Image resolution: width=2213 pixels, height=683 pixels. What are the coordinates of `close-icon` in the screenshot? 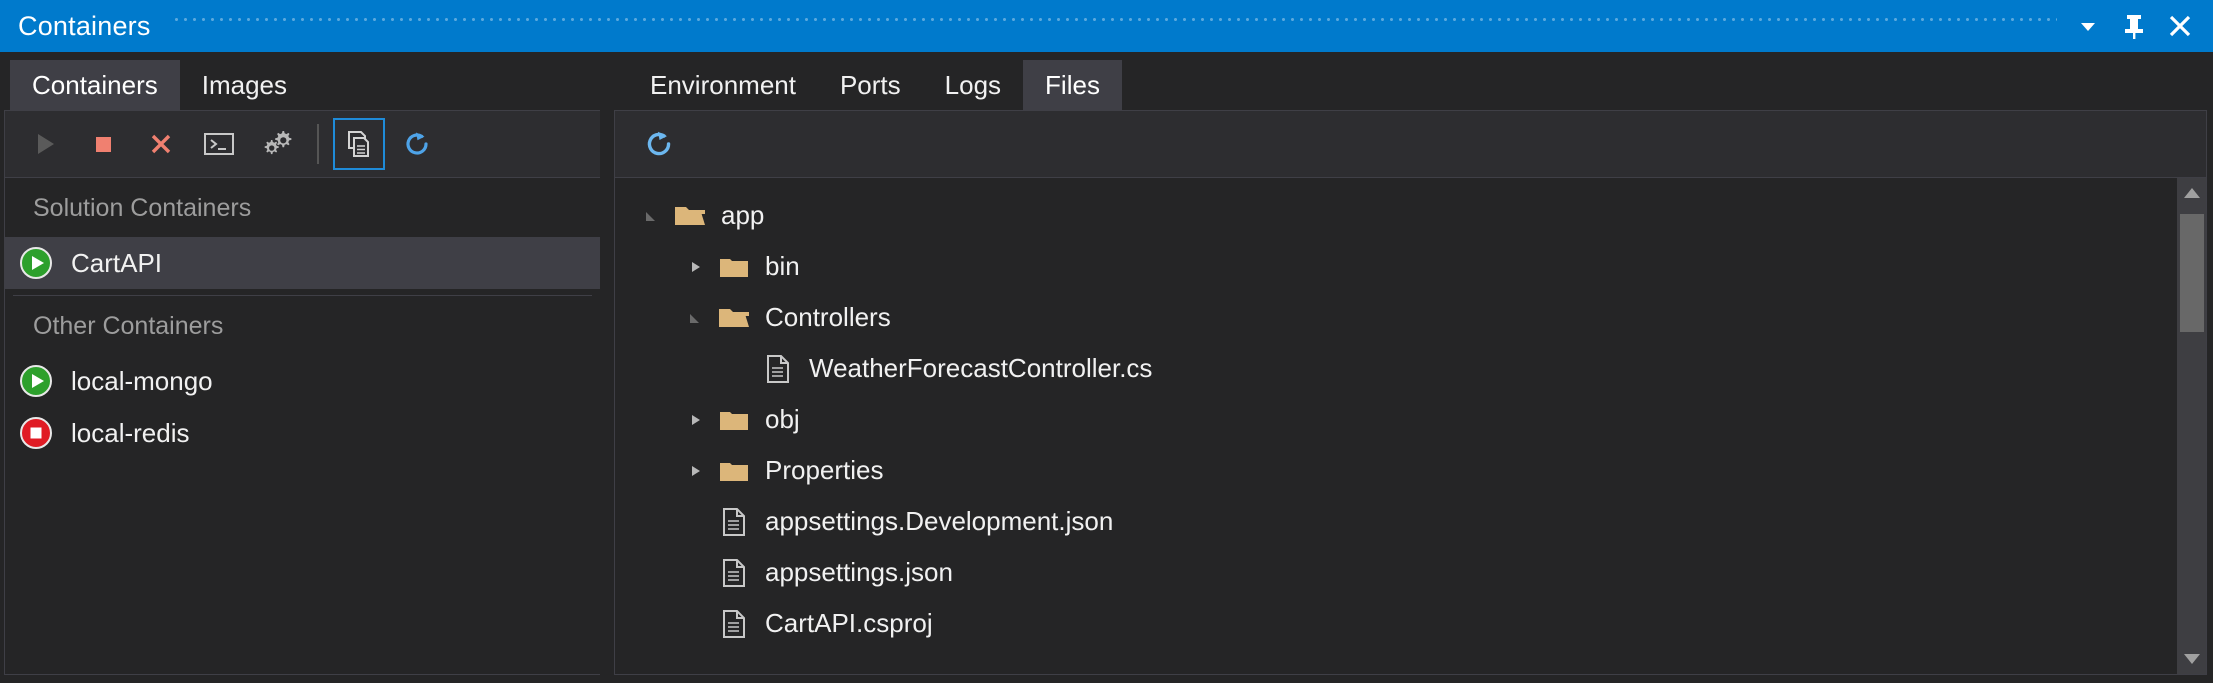 It's located at (2180, 26).